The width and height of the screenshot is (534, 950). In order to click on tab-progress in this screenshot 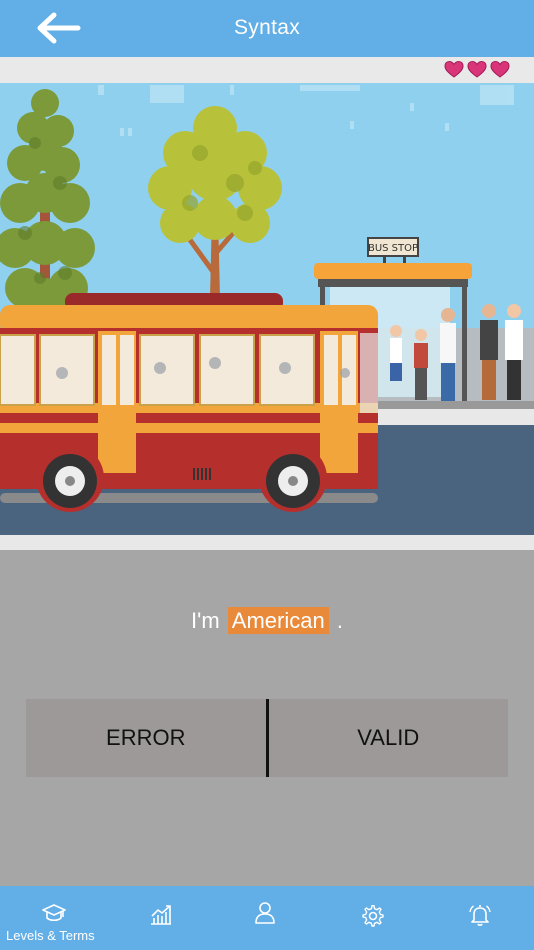, I will do `click(160, 918)`.